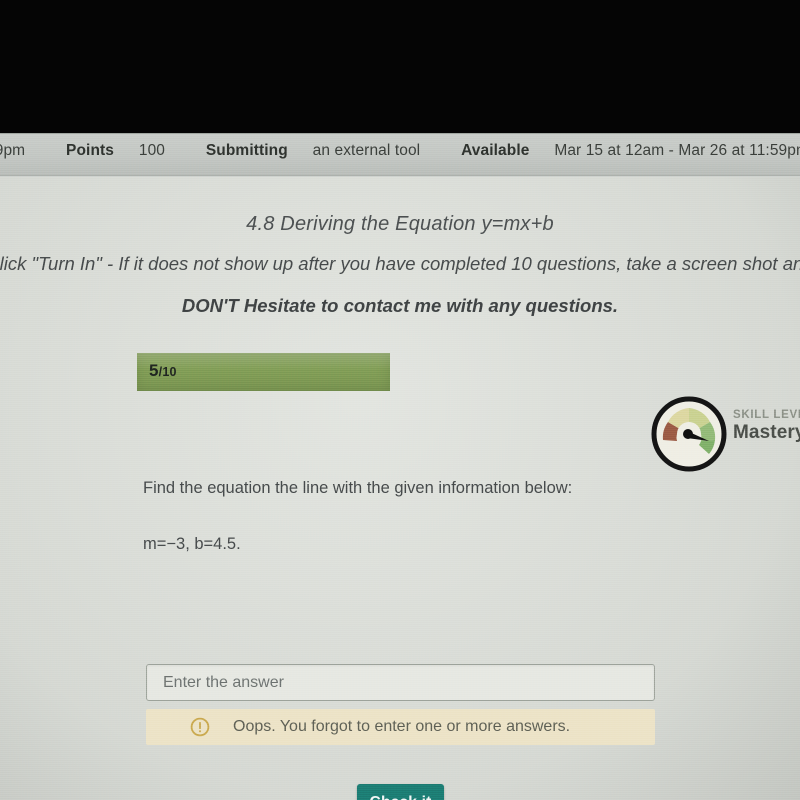 This screenshot has height=800, width=800. I want to click on progress-total: /10, so click(167, 372).